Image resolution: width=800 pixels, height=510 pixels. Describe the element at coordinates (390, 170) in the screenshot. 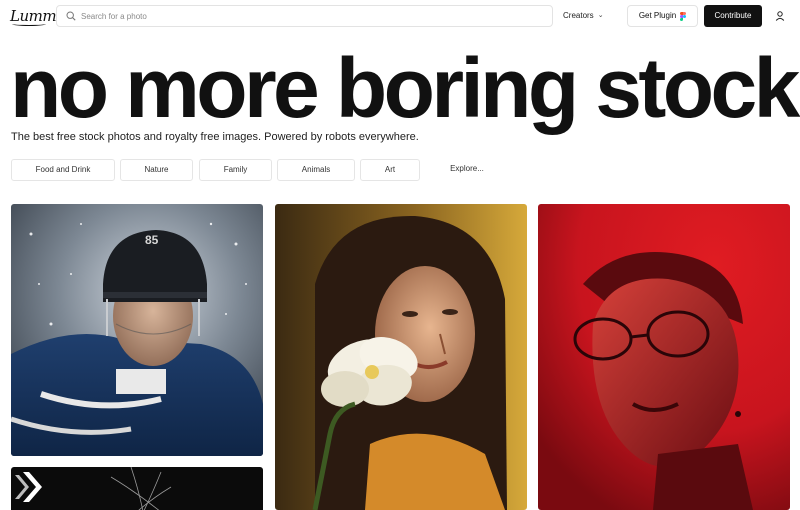

I see `category-chip-art: Art` at that location.